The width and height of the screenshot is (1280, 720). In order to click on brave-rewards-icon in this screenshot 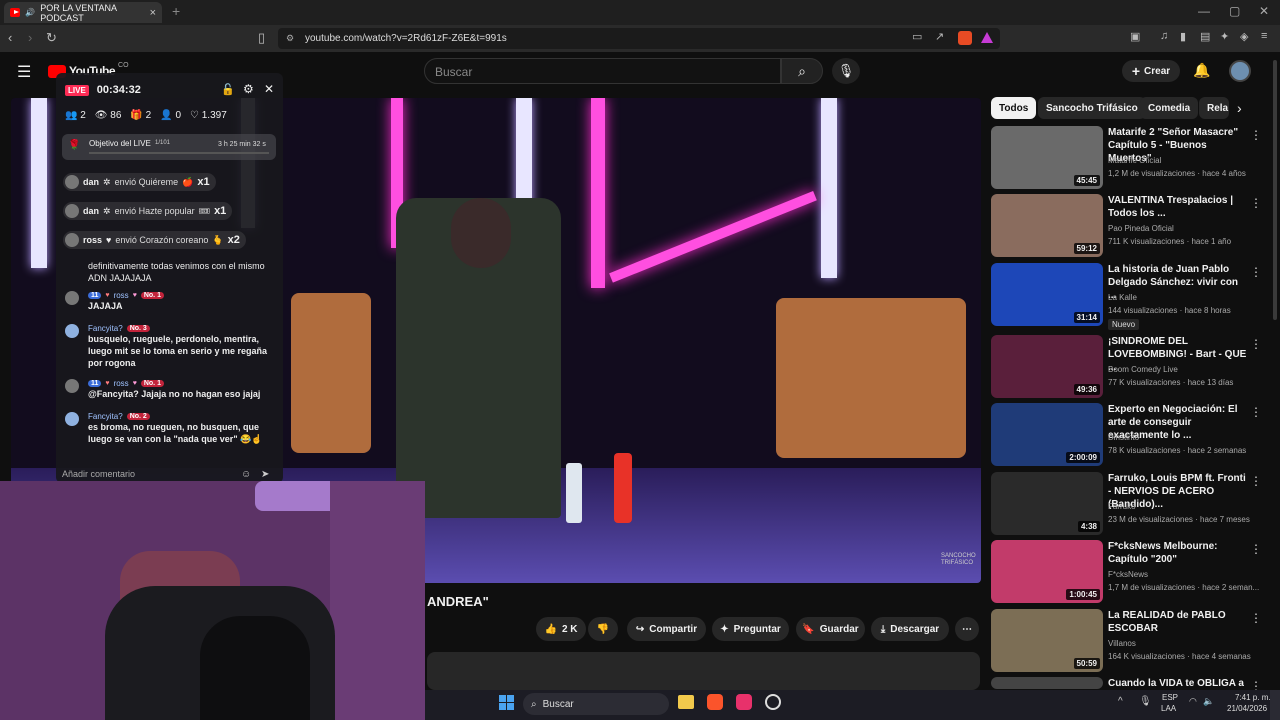, I will do `click(987, 37)`.